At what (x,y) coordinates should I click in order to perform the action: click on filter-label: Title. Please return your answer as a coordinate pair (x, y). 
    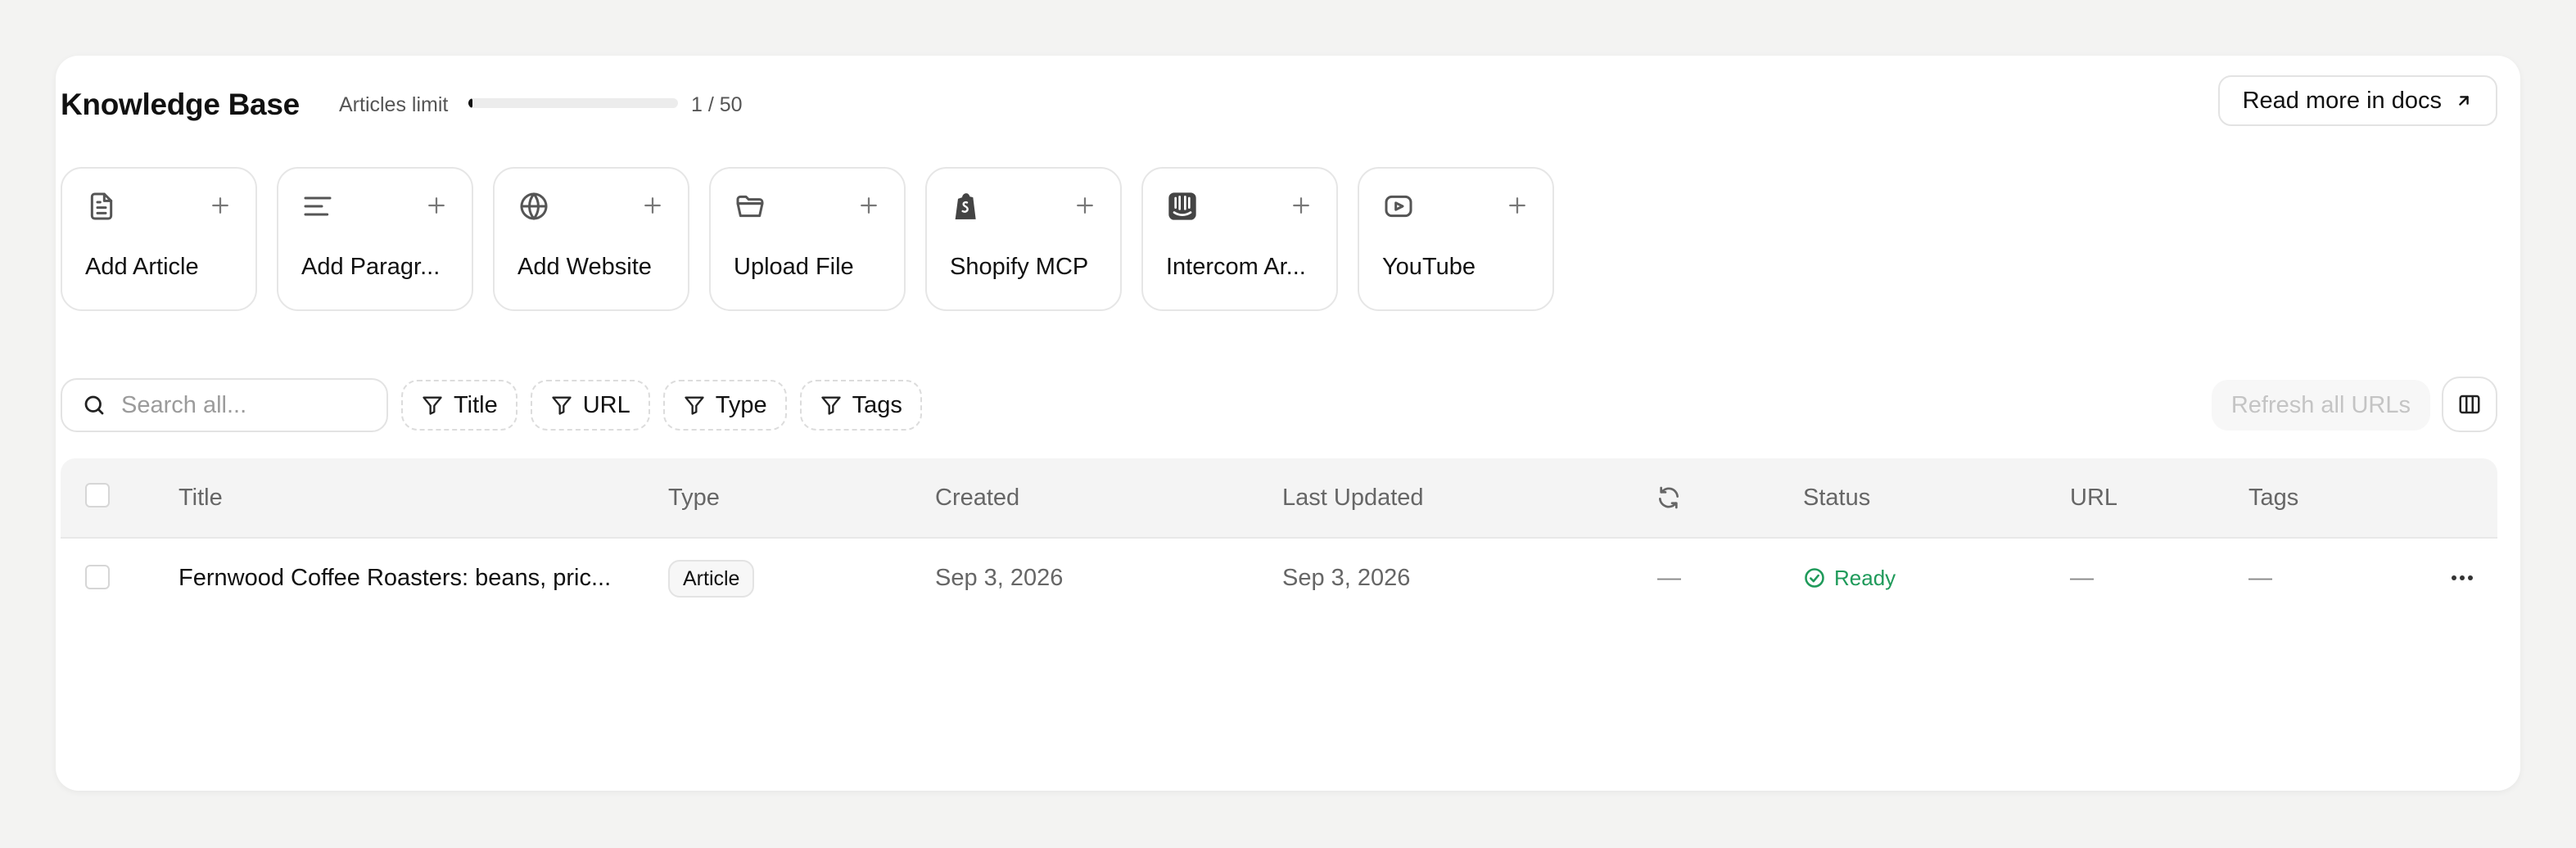
    Looking at the image, I should click on (476, 404).